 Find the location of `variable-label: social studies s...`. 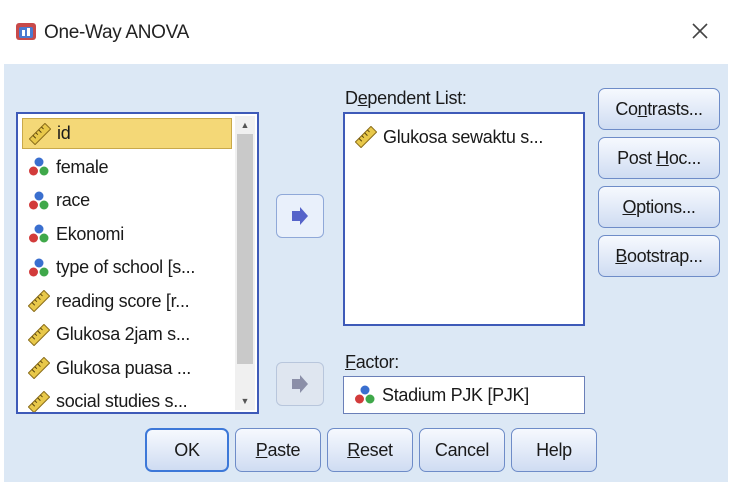

variable-label: social studies s... is located at coordinates (122, 401).